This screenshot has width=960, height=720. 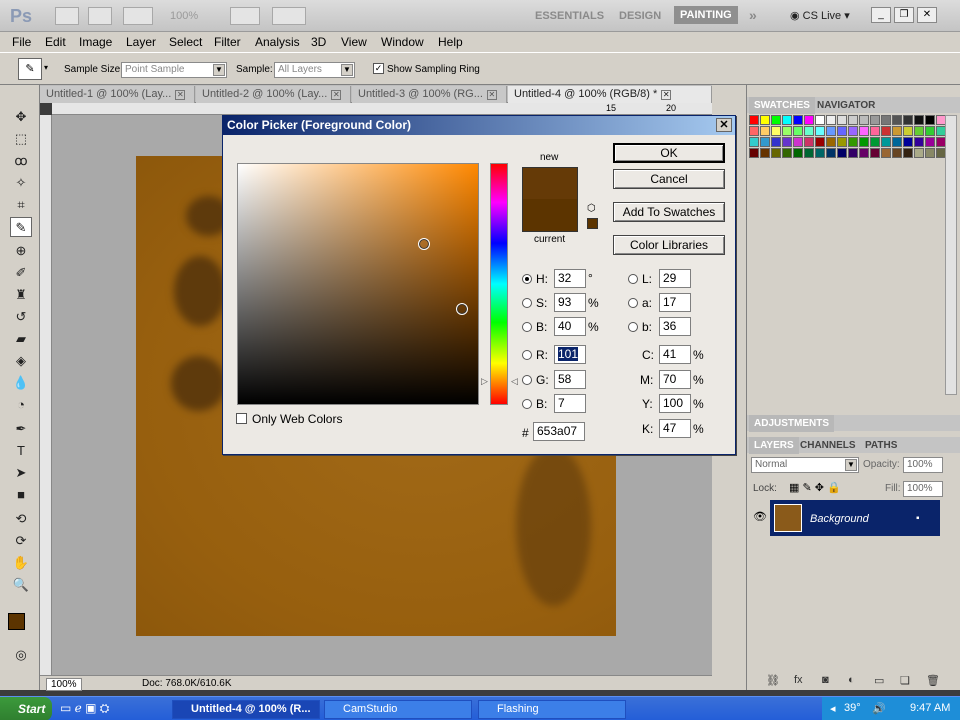 What do you see at coordinates (569, 16) in the screenshot?
I see `workspace-essentials: ESSENTIALS` at bounding box center [569, 16].